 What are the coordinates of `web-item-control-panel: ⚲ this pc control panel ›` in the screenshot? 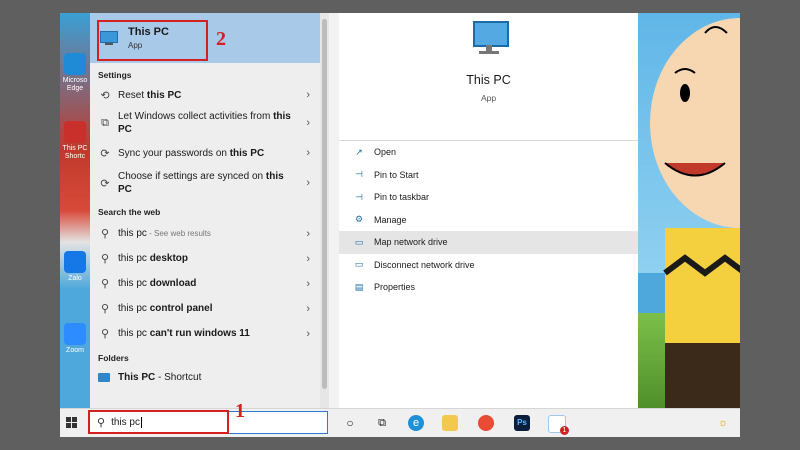 It's located at (205, 308).